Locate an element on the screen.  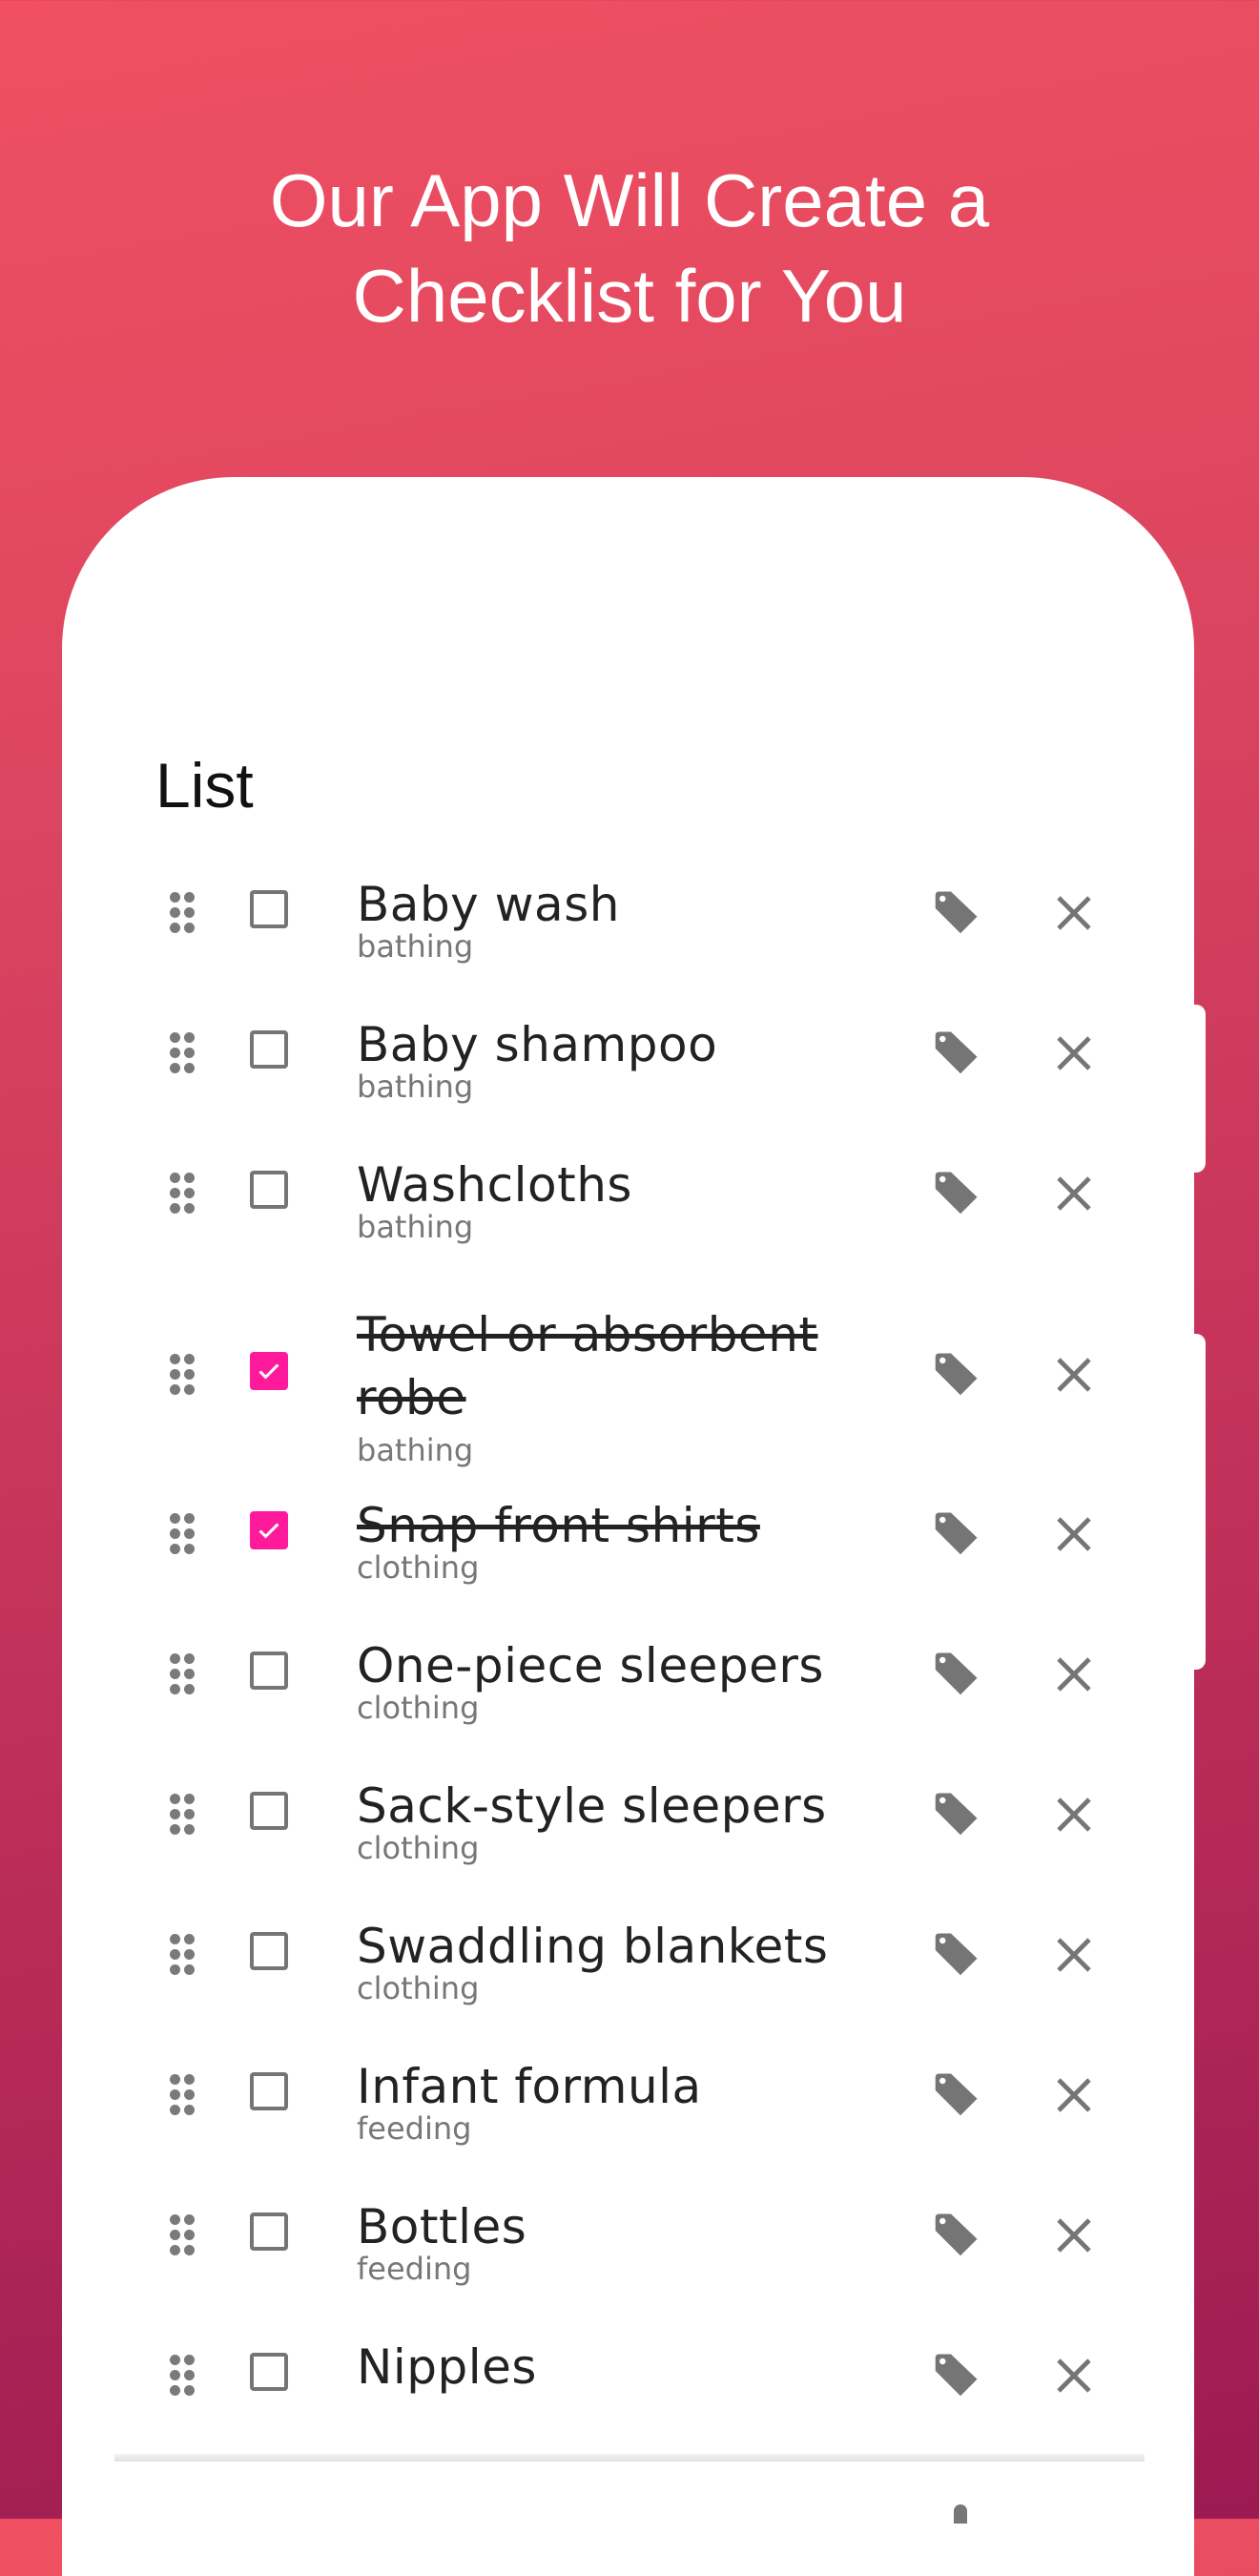
phone-side-button-power is located at coordinates (1200, 1502).